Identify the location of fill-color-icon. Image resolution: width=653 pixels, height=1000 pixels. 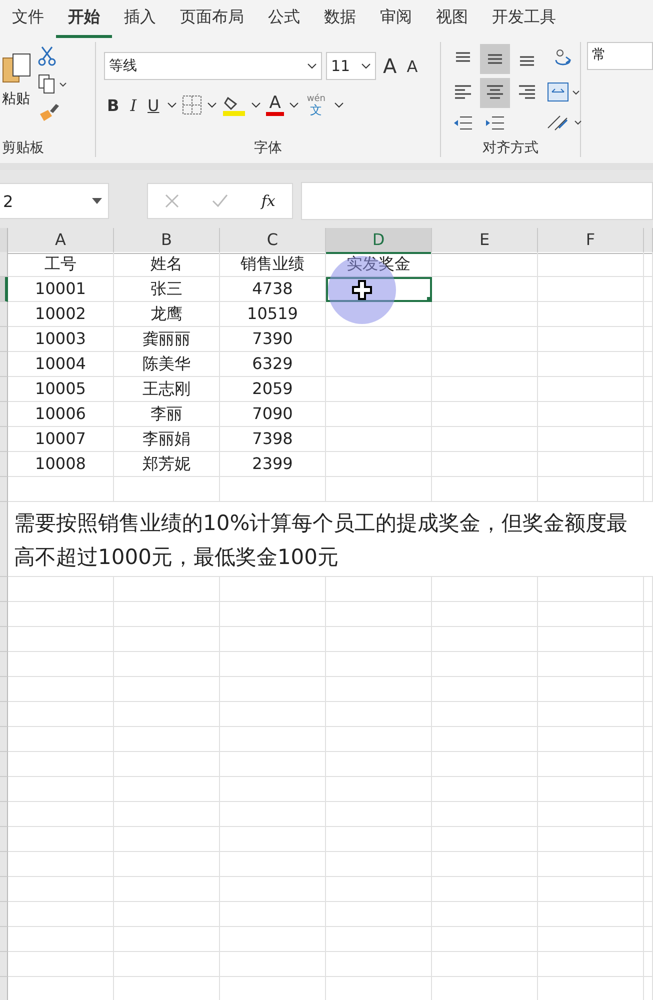
(234, 105).